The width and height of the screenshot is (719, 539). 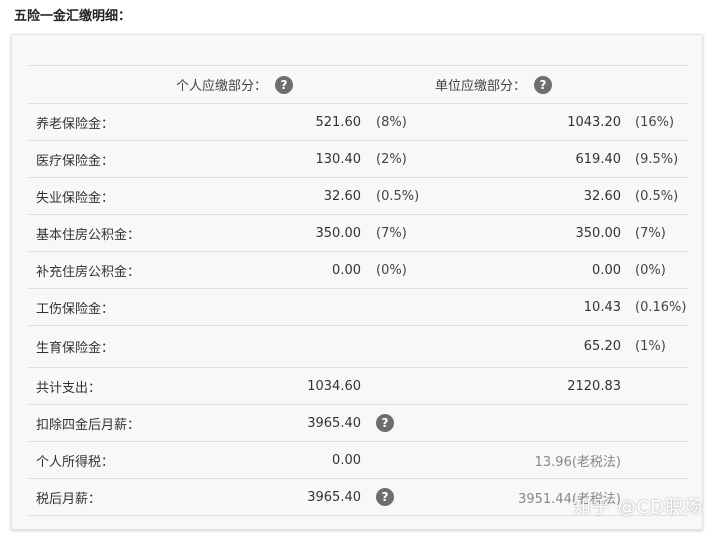 What do you see at coordinates (602, 196) in the screenshot?
I see `company-amount: 32.60` at bounding box center [602, 196].